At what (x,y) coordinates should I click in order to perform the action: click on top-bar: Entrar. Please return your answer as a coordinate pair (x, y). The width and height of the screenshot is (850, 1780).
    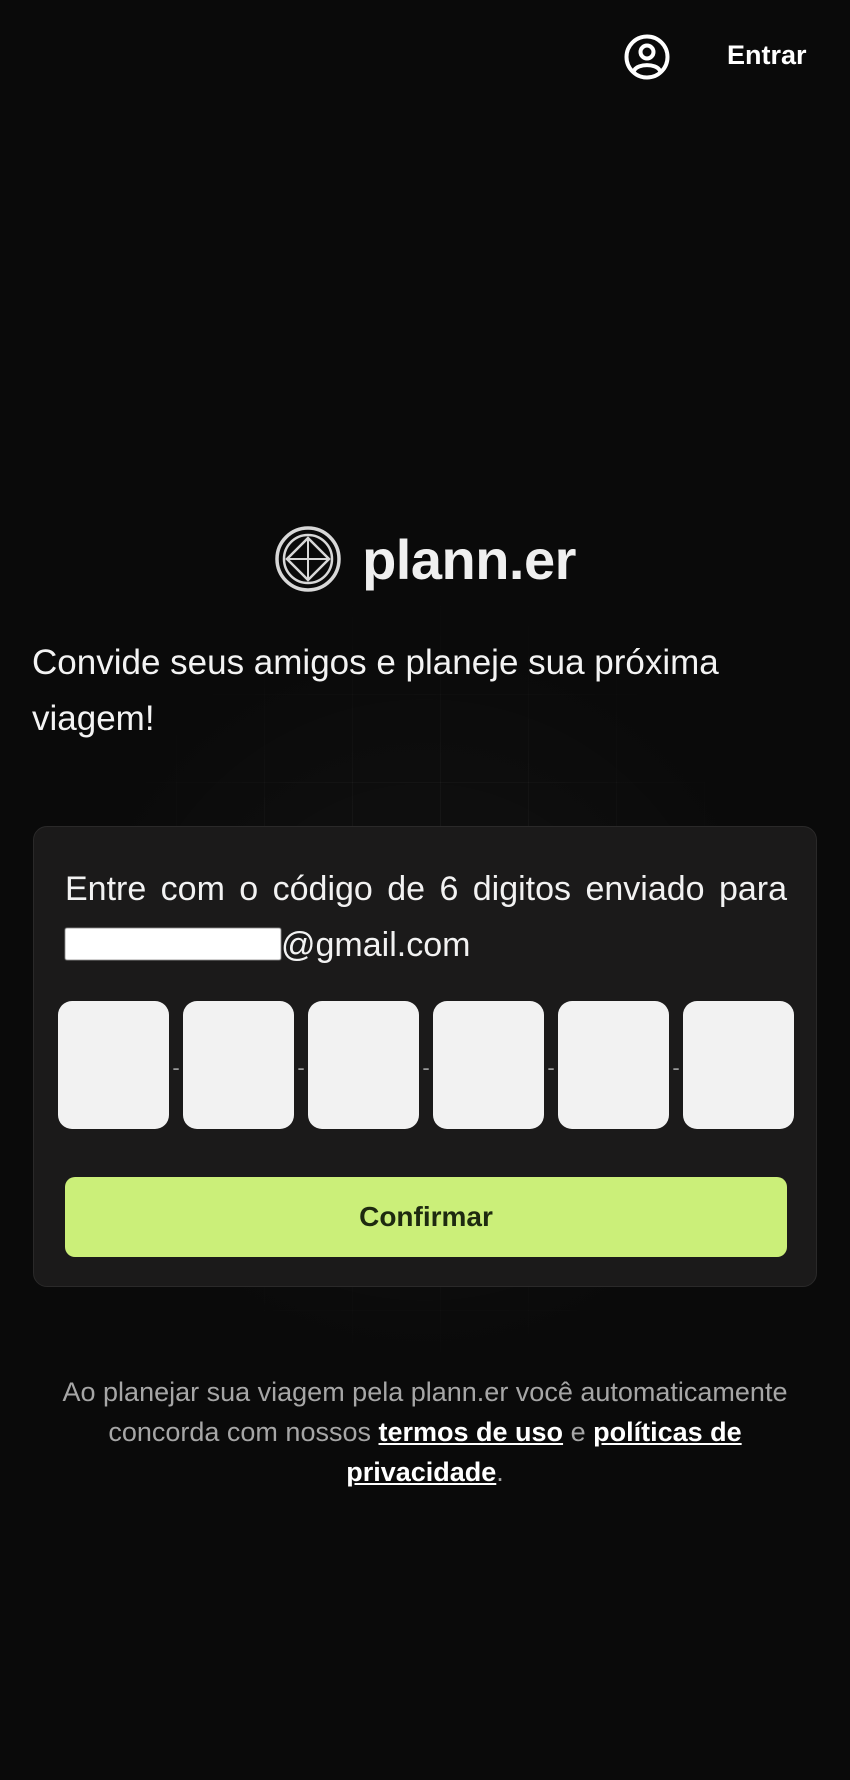
    Looking at the image, I should click on (425, 57).